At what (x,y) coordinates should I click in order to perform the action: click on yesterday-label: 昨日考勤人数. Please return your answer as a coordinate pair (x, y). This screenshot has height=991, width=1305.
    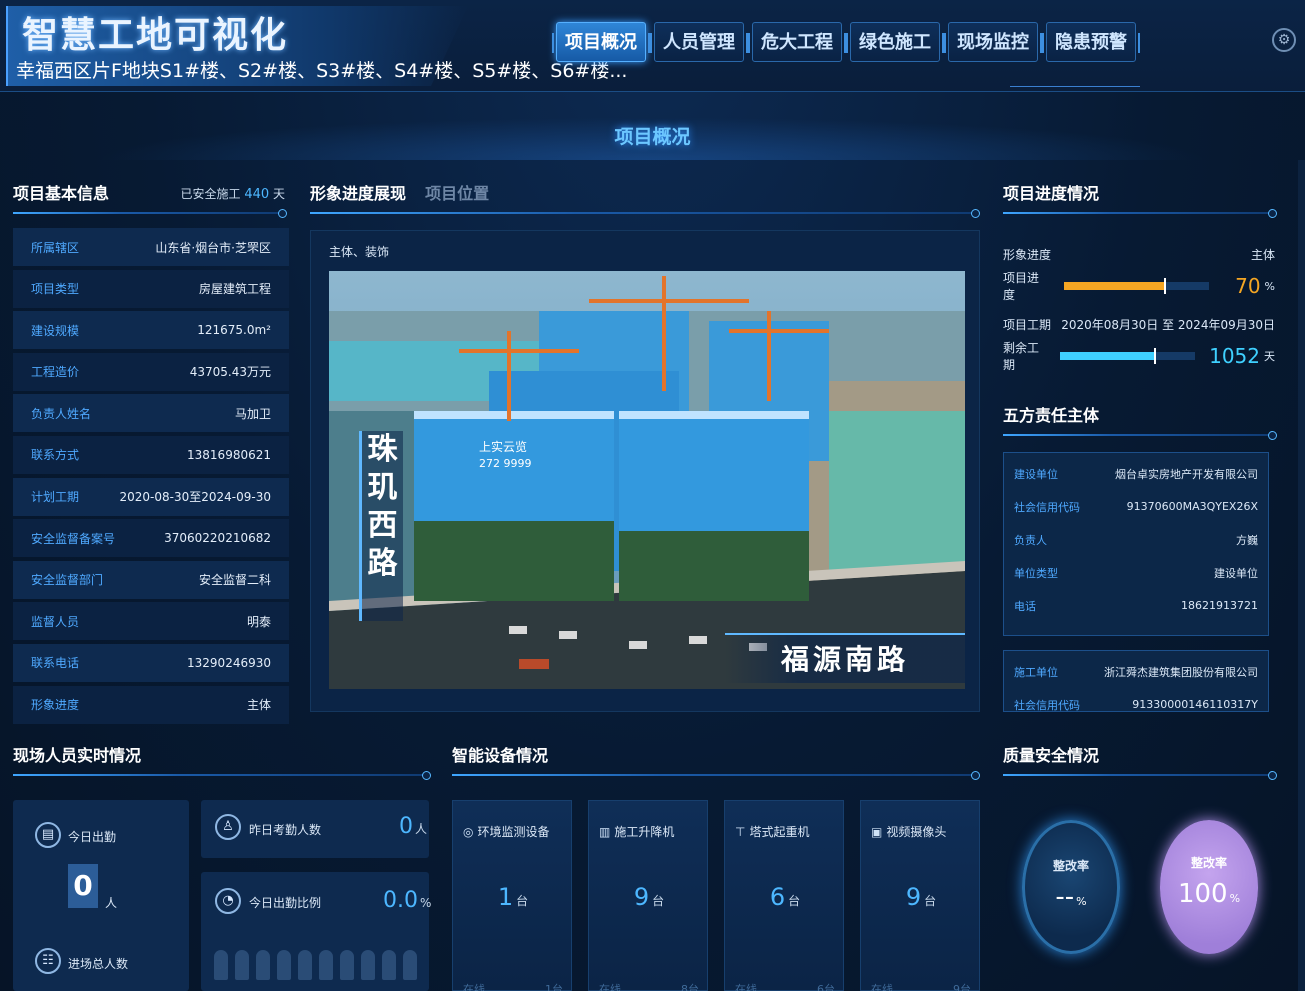
    Looking at the image, I should click on (285, 830).